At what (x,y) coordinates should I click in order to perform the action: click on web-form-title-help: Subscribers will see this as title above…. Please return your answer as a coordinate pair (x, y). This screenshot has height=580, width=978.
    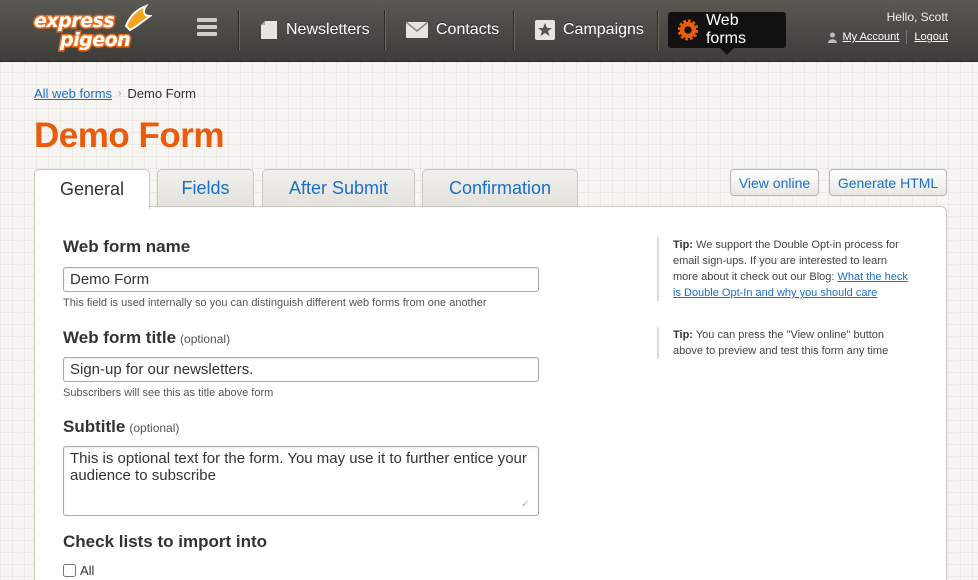
    Looking at the image, I should click on (168, 393).